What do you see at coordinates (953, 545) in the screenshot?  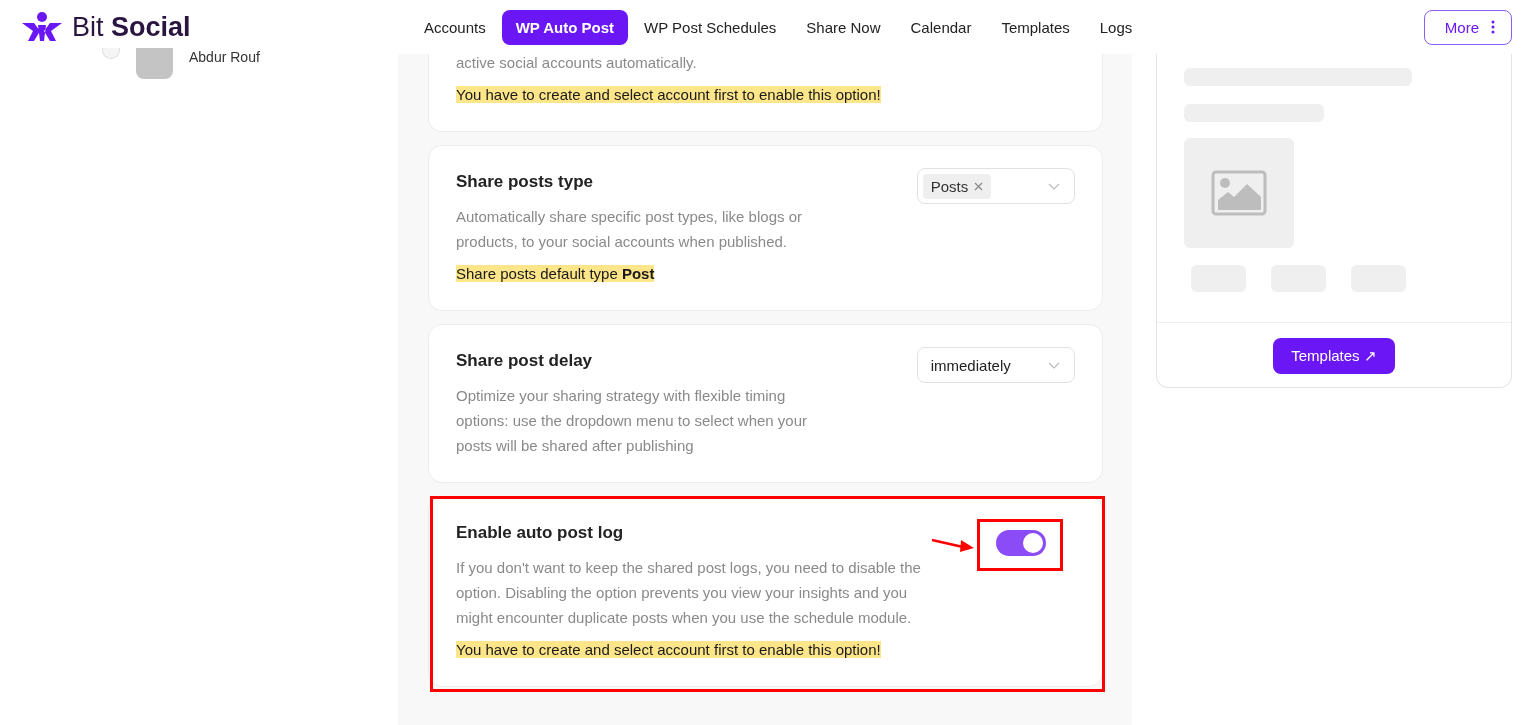 I see `arrow-icon` at bounding box center [953, 545].